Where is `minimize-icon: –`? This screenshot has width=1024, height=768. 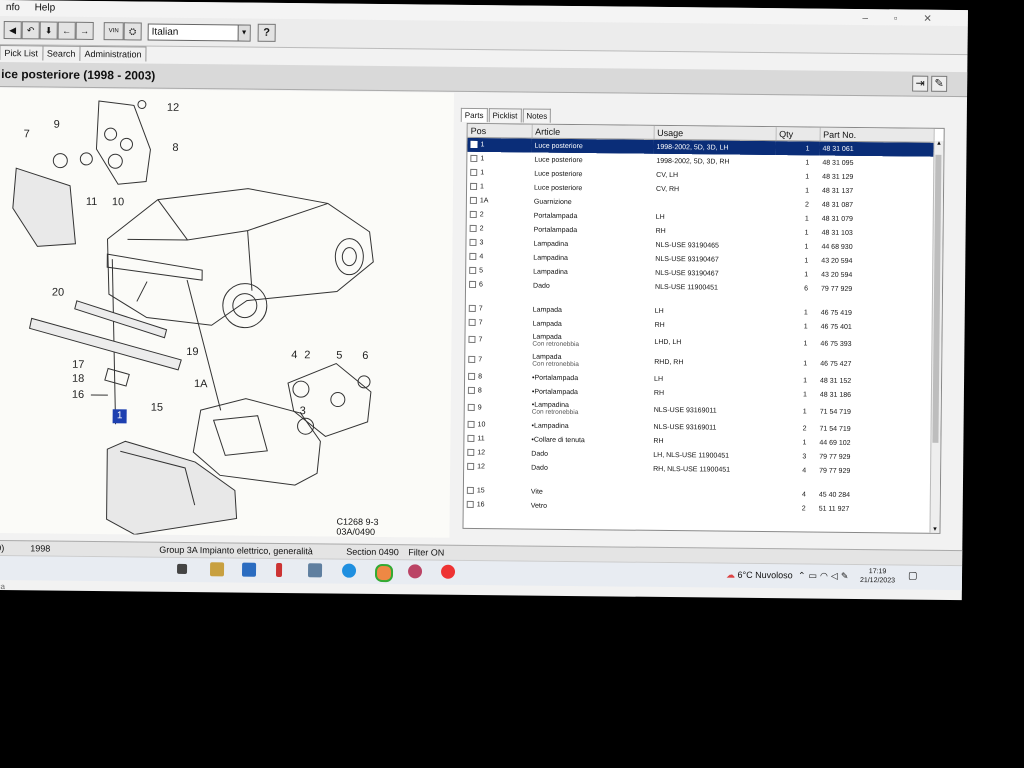 minimize-icon: – is located at coordinates (872, 18).